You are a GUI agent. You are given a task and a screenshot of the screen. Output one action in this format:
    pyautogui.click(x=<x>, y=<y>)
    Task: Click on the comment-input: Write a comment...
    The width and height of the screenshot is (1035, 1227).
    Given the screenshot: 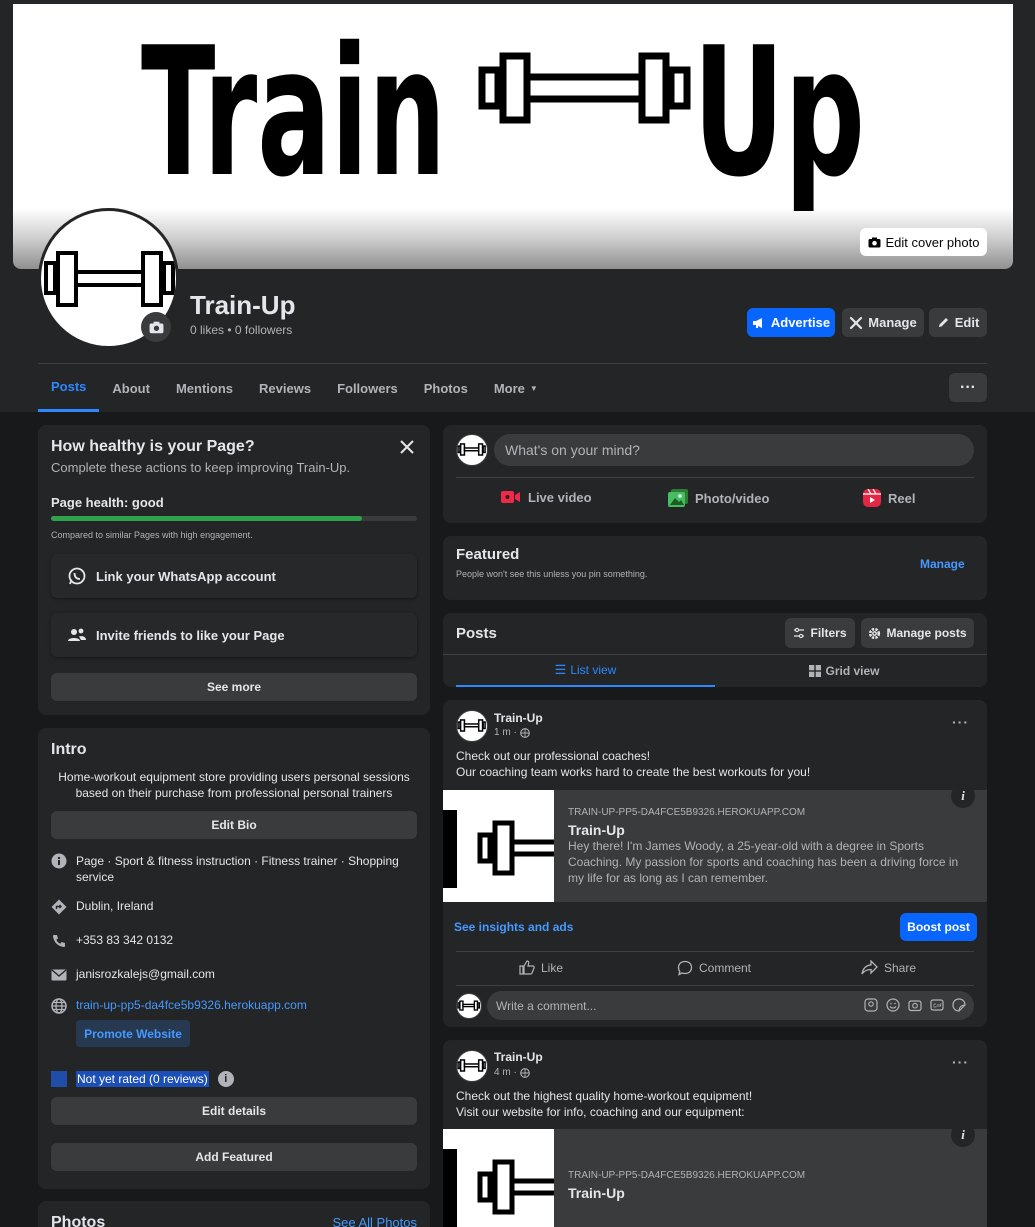 What is the action you would take?
    pyautogui.click(x=730, y=1005)
    